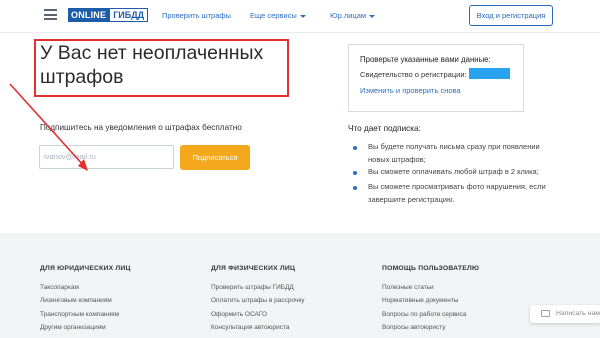  What do you see at coordinates (196, 15) in the screenshot?
I see `nav-check-fines: Проверить штрафы` at bounding box center [196, 15].